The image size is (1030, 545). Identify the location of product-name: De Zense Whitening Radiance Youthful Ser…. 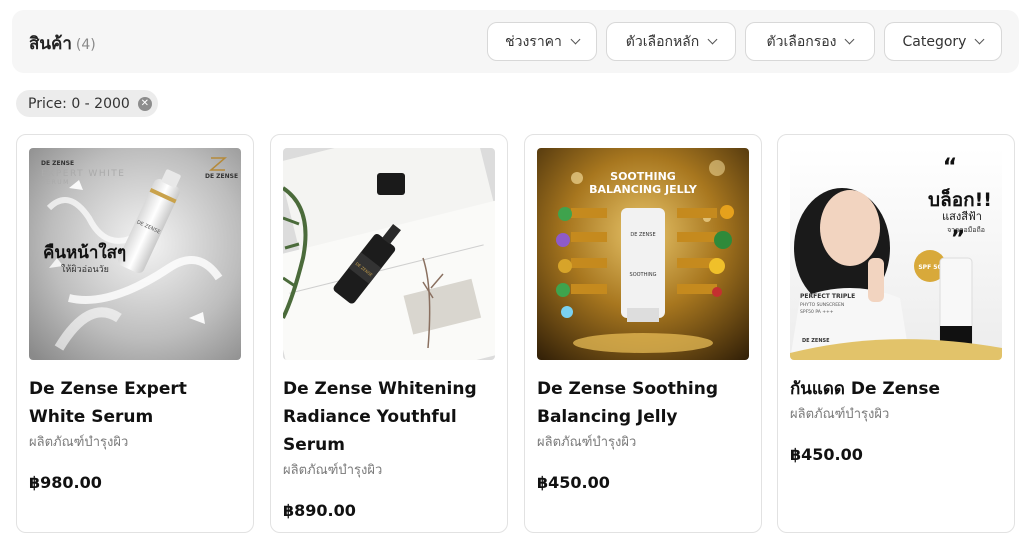
(390, 450).